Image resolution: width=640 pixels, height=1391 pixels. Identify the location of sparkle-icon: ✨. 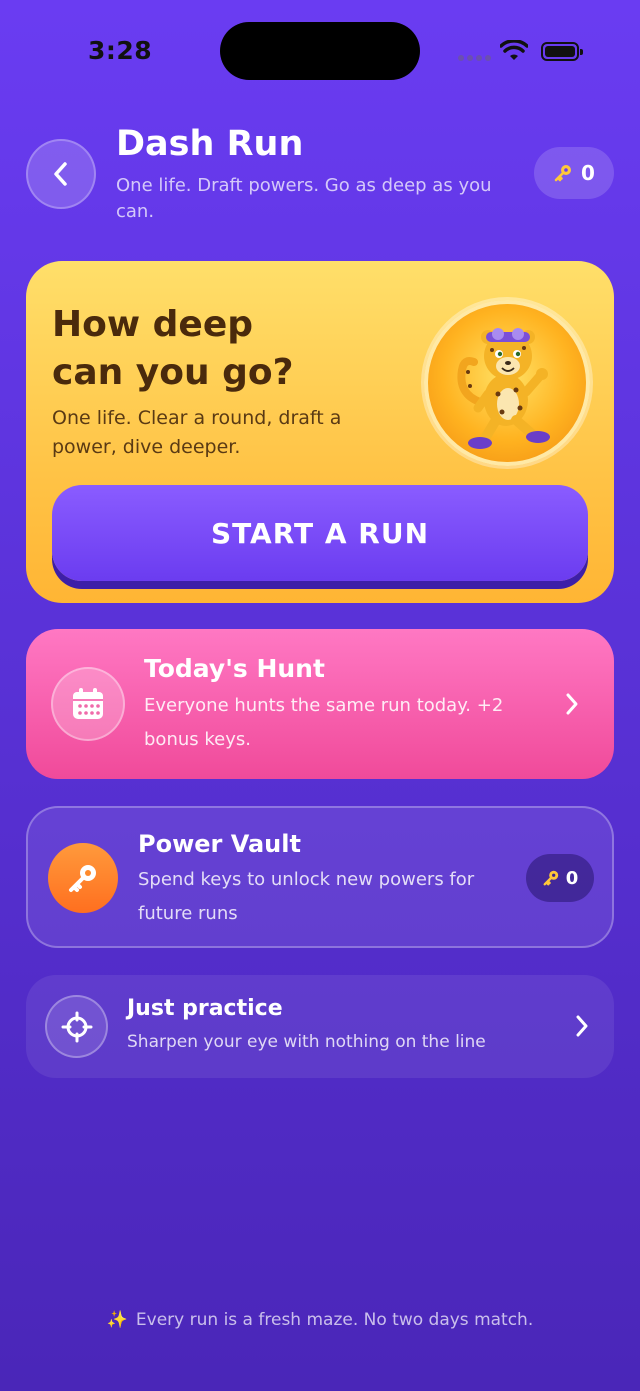
(117, 1320).